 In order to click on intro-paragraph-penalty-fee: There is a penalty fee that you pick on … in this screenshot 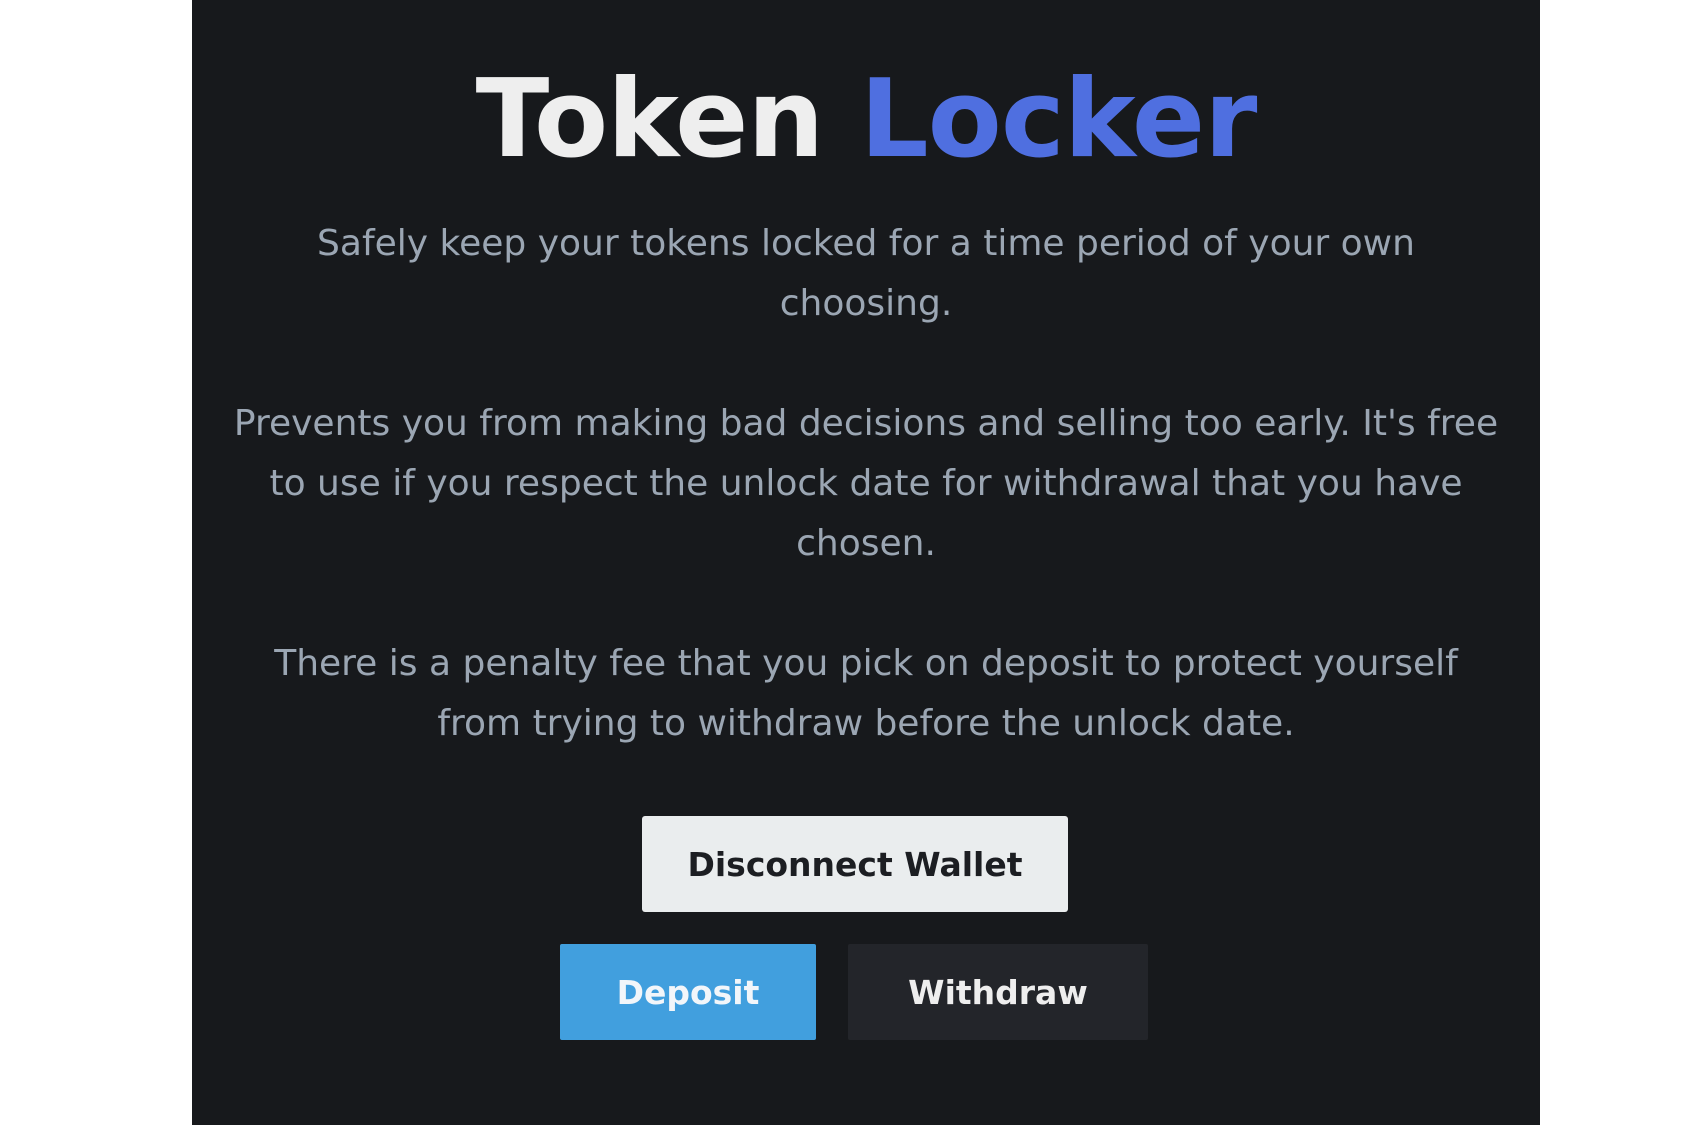, I will do `click(866, 693)`.